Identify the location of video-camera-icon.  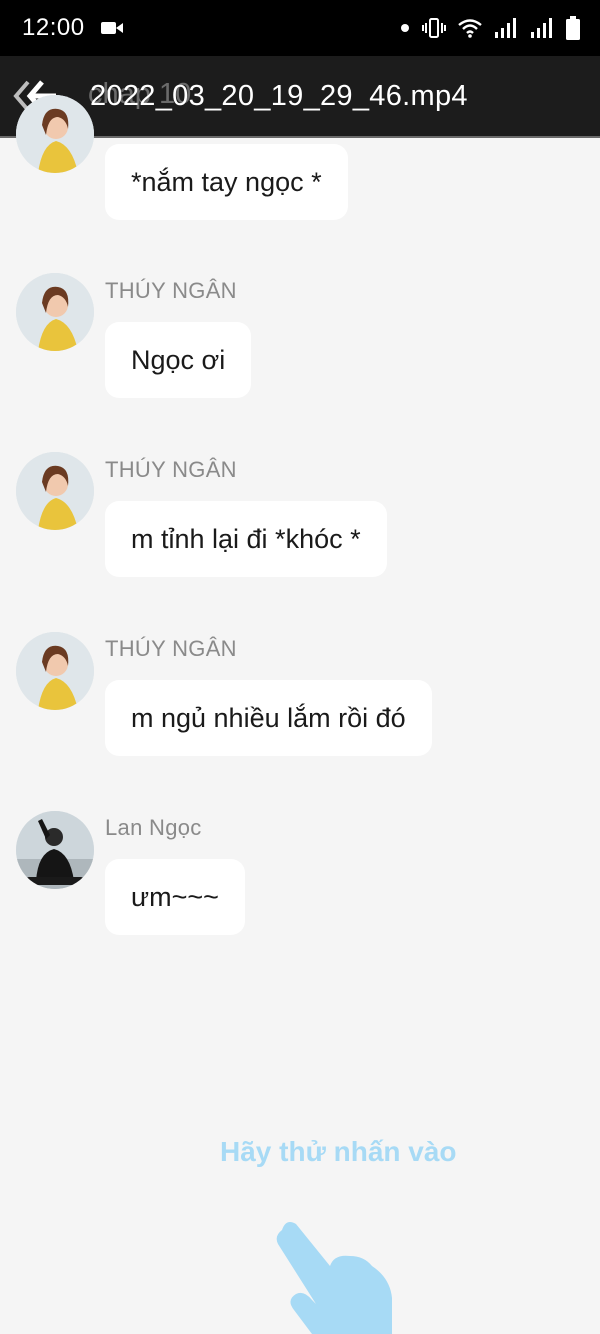
(111, 28).